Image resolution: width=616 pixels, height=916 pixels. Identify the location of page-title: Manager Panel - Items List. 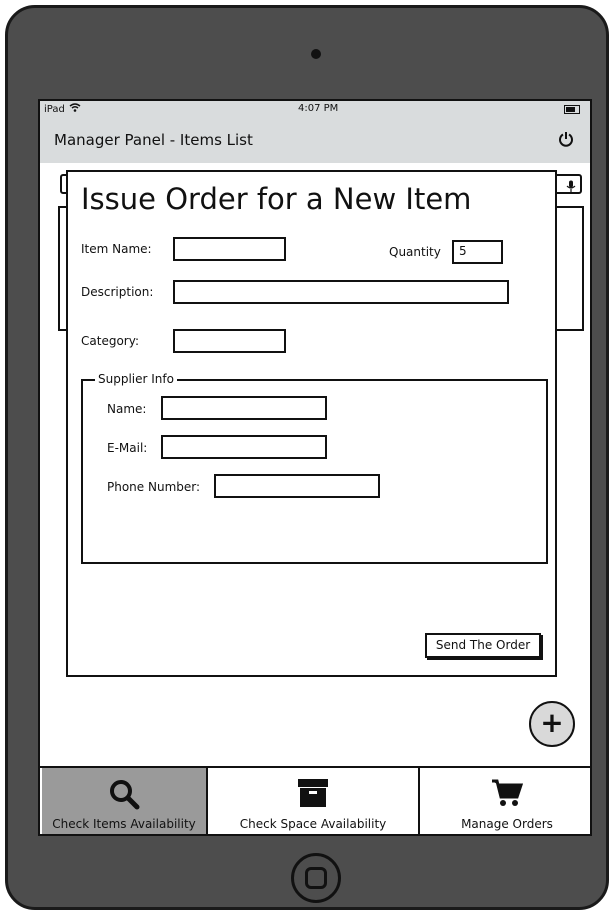
(153, 140).